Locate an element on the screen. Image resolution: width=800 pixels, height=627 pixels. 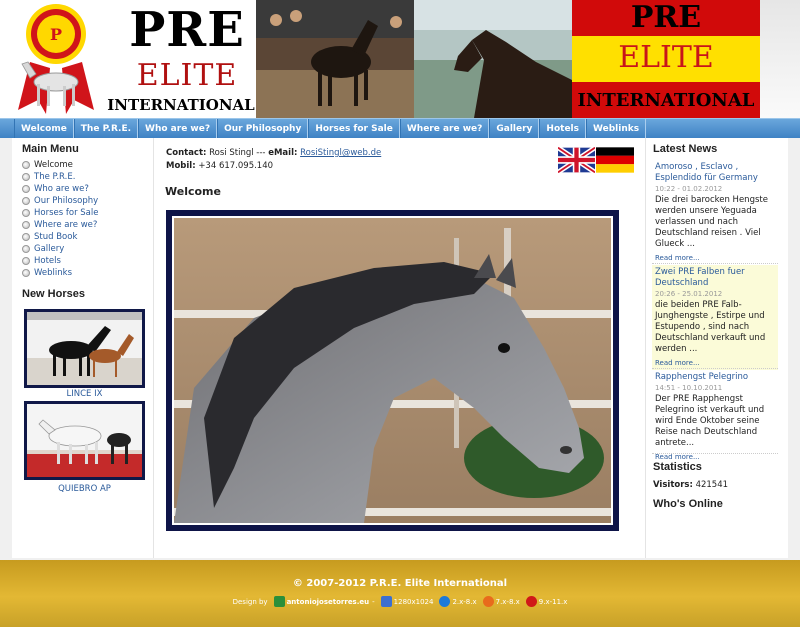
nav-who-are-we: Who are we? is located at coordinates (178, 129).